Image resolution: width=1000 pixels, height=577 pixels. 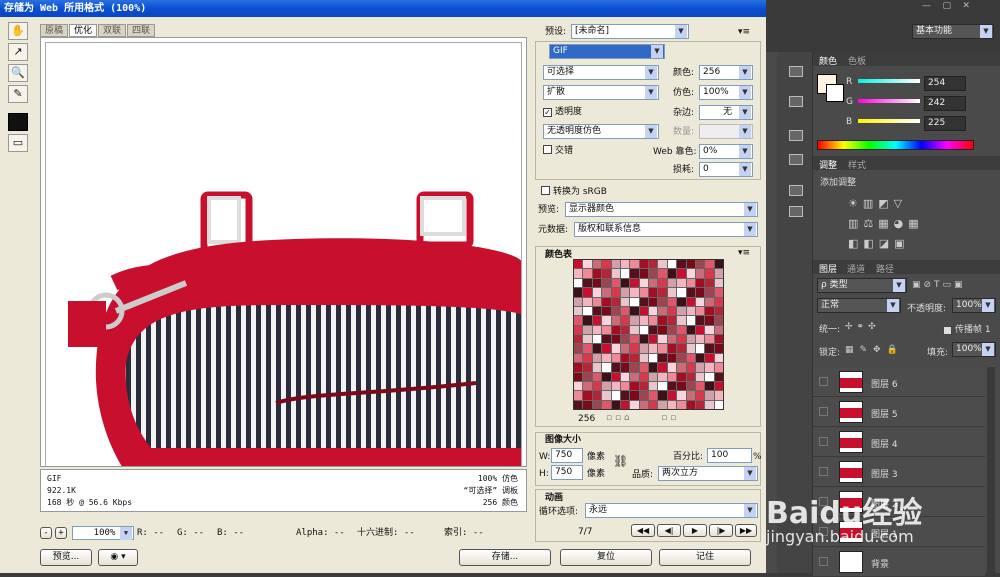 I want to click on tab-adjustments: 调整, so click(x=828, y=164).